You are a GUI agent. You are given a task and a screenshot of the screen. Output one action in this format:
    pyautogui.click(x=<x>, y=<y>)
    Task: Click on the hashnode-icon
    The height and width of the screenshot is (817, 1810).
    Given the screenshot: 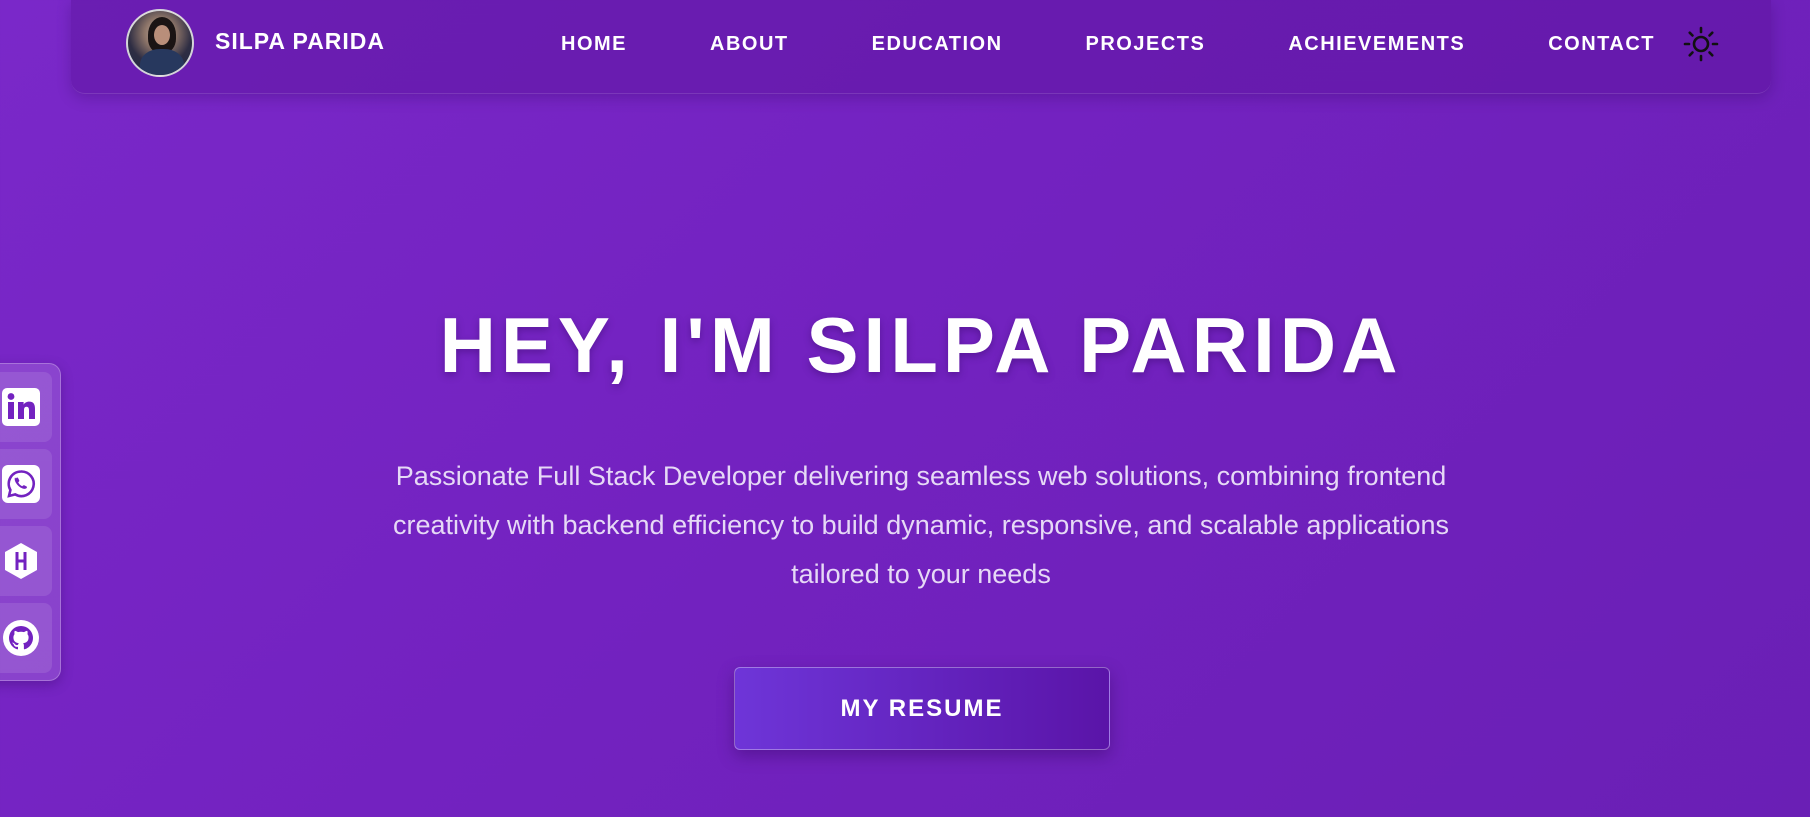 What is the action you would take?
    pyautogui.click(x=20, y=561)
    